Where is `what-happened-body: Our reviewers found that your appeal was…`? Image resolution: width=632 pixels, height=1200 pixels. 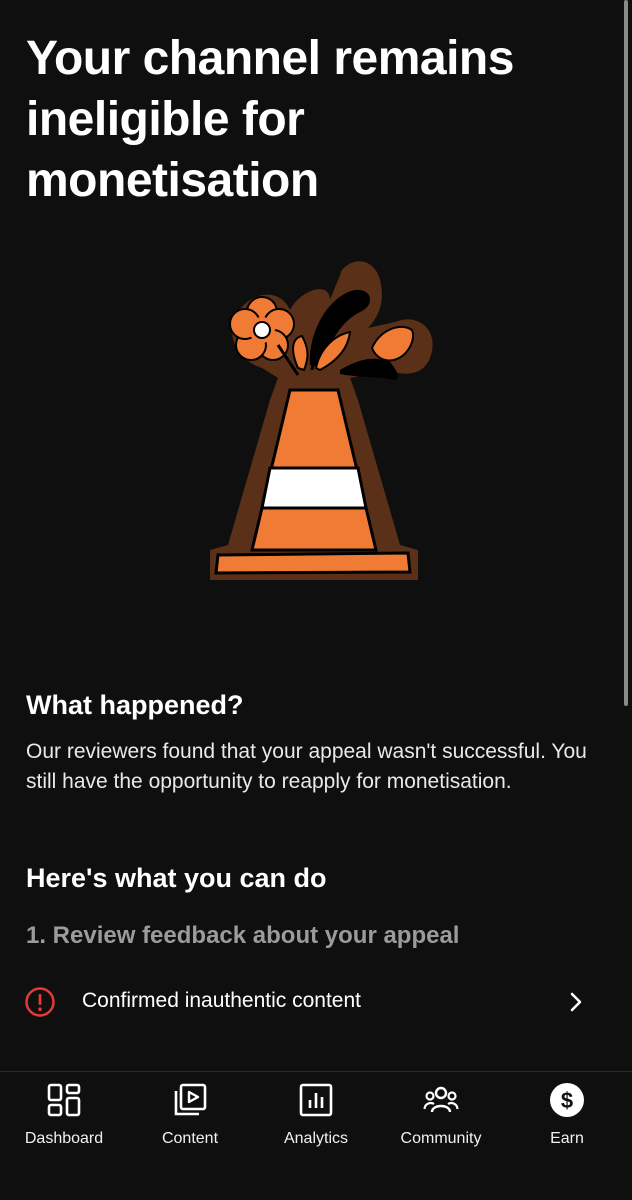
what-happened-body: Our reviewers found that your appeal was… is located at coordinates (306, 766).